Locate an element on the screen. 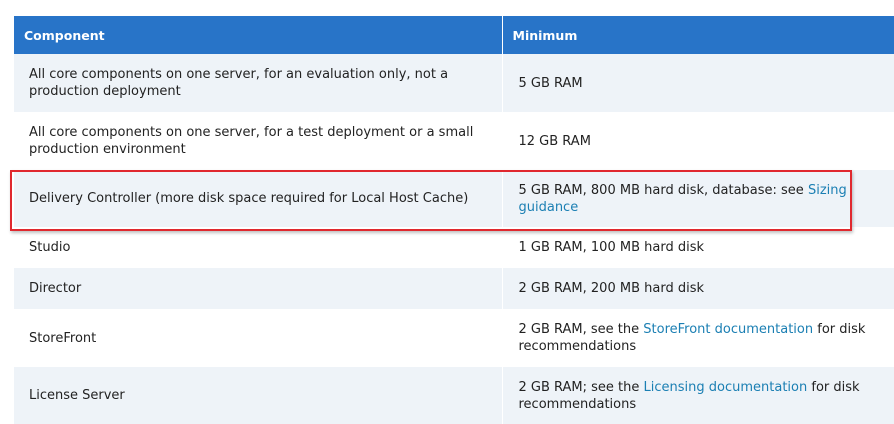 The height and width of the screenshot is (424, 894). minimum-text: 5 GB RAM is located at coordinates (550, 83).